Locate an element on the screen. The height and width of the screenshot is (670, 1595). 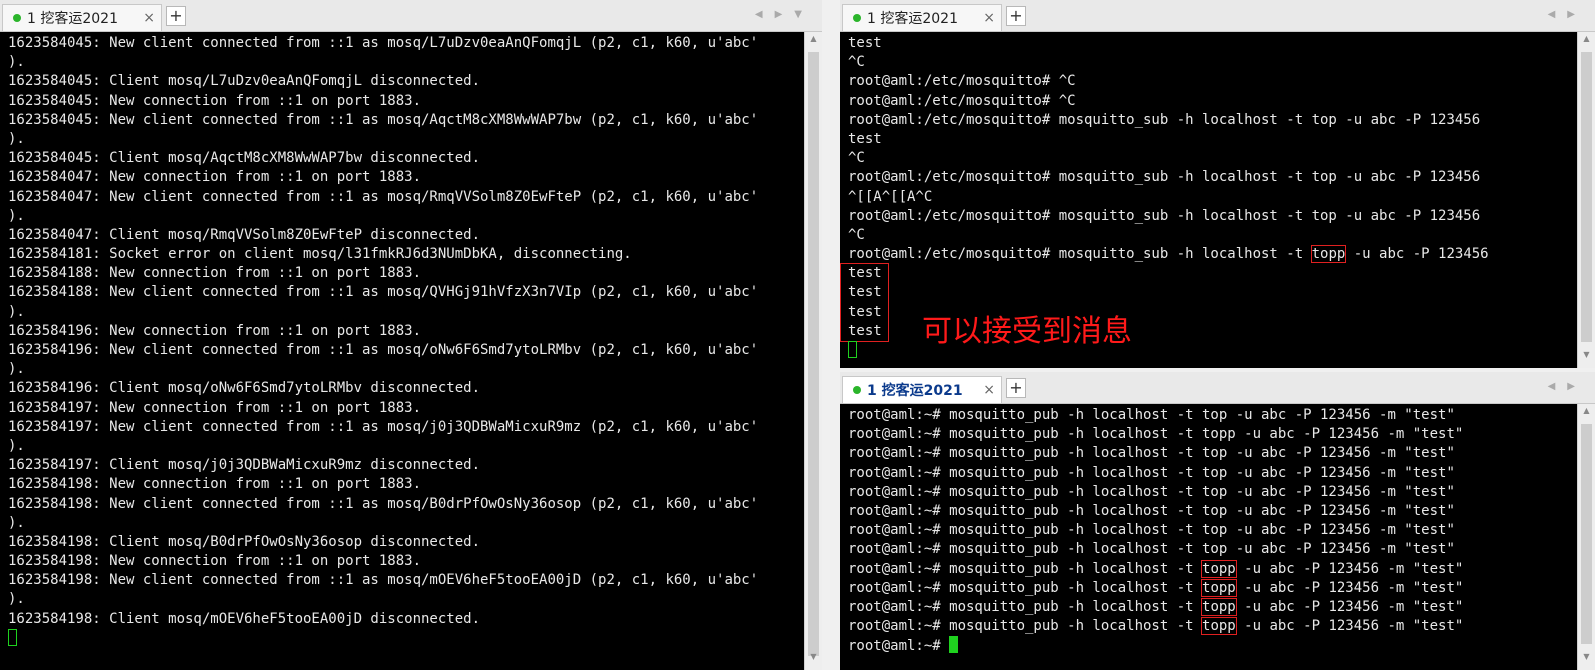
left-tabbar: 1 挖客运2021 × + ◀▶▼ is located at coordinates (411, 16).